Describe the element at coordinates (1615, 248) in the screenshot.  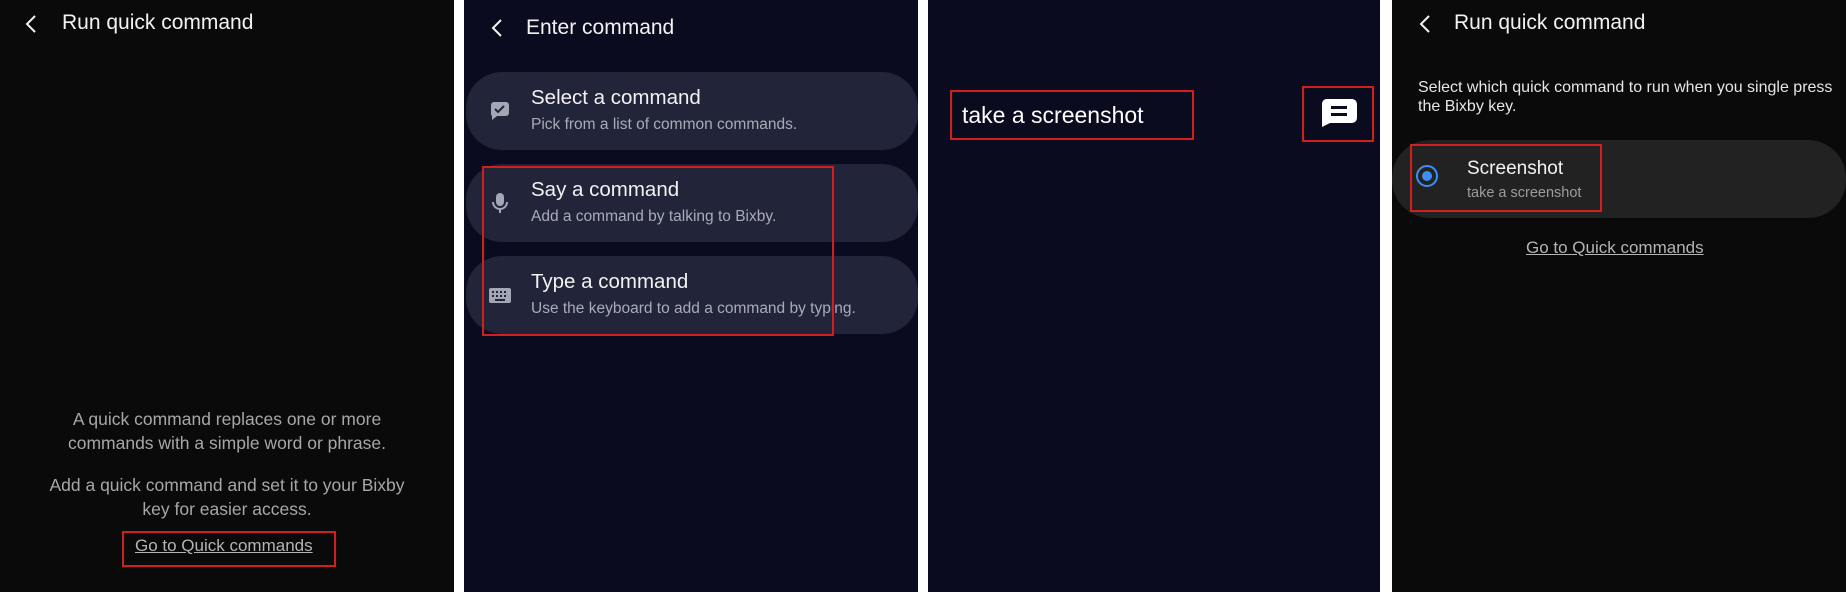
I see `go-to-quick-commands-link: Go to Quick commands` at that location.